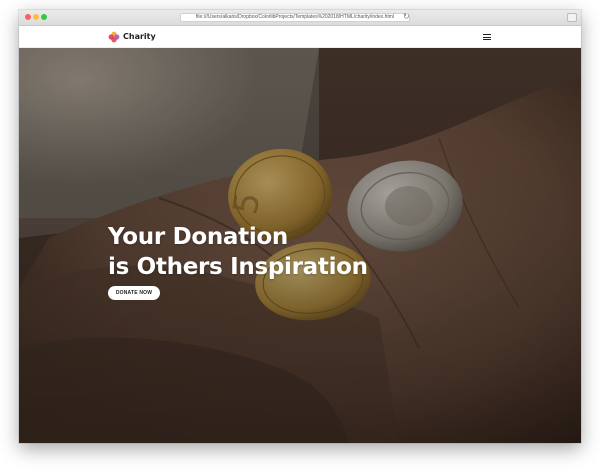  What do you see at coordinates (238, 252) in the screenshot?
I see `hero-title: Your Donation is Others Inspiration` at bounding box center [238, 252].